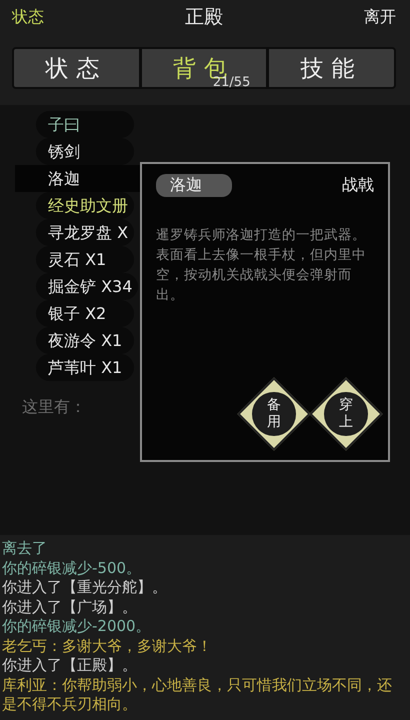  I want to click on status-link: 状态, so click(28, 17).